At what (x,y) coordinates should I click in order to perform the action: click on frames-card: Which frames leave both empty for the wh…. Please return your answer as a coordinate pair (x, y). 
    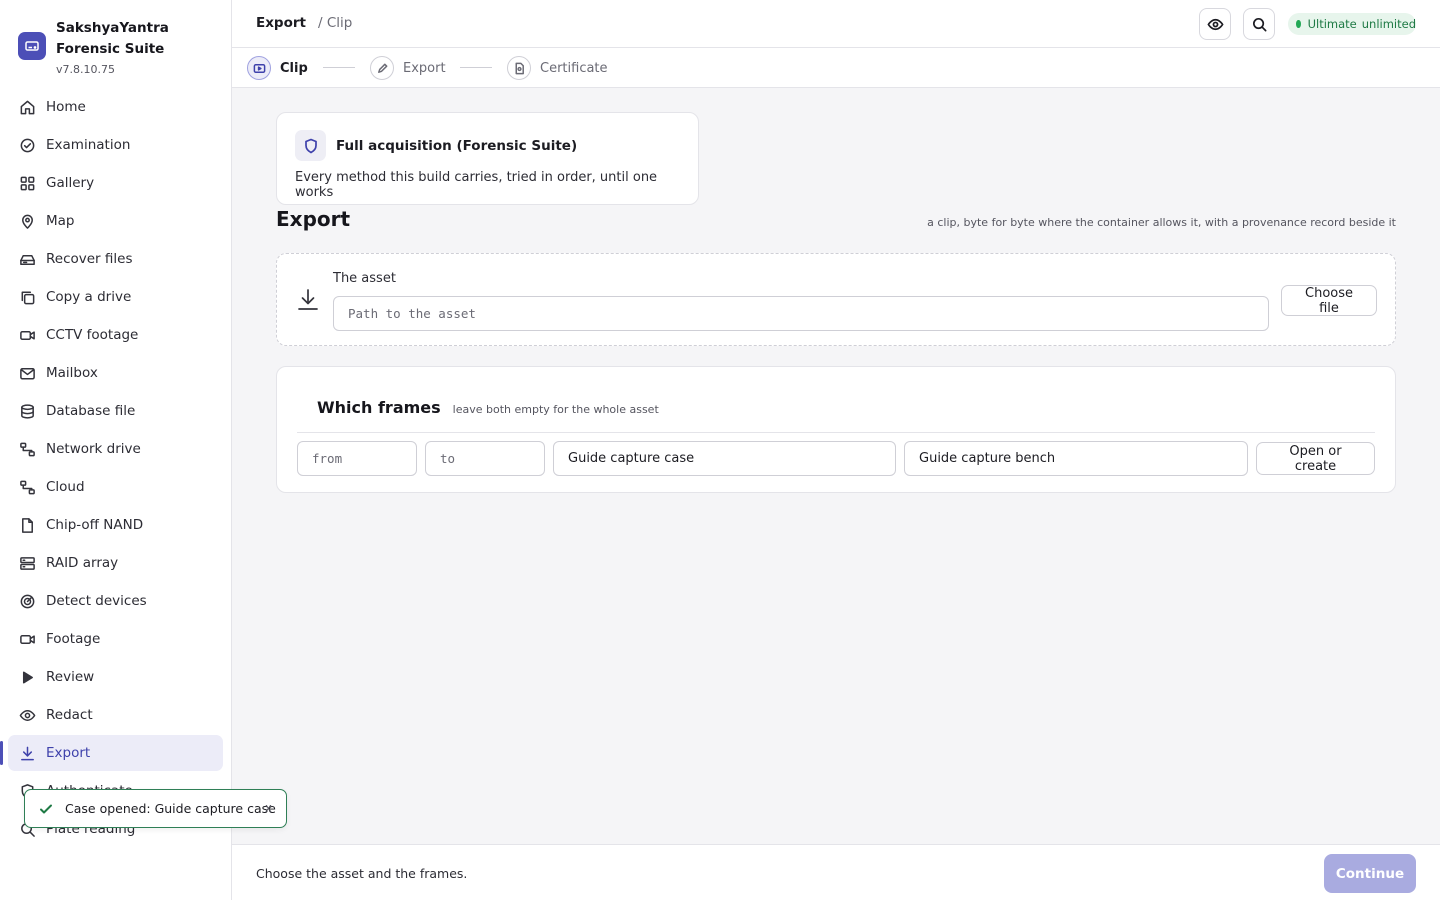
    Looking at the image, I should click on (836, 429).